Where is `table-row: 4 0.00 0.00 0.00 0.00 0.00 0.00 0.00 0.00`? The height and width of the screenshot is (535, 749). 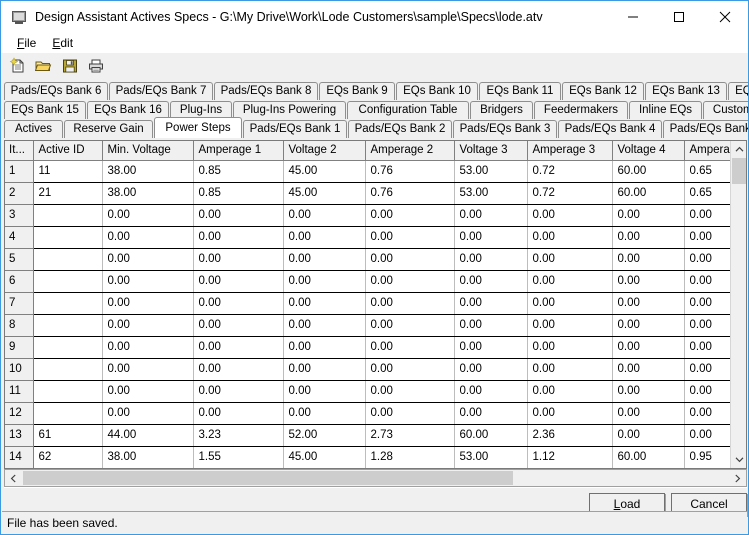
table-row: 4 0.00 0.00 0.00 0.00 0.00 0.00 0.00 0.00 is located at coordinates (368, 237).